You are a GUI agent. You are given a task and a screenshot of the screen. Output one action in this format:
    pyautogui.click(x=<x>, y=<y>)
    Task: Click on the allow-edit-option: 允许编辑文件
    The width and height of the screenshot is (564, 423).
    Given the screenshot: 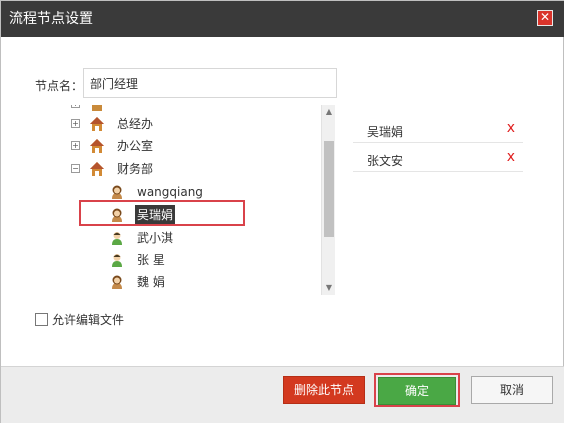 What is the action you would take?
    pyautogui.click(x=79, y=319)
    